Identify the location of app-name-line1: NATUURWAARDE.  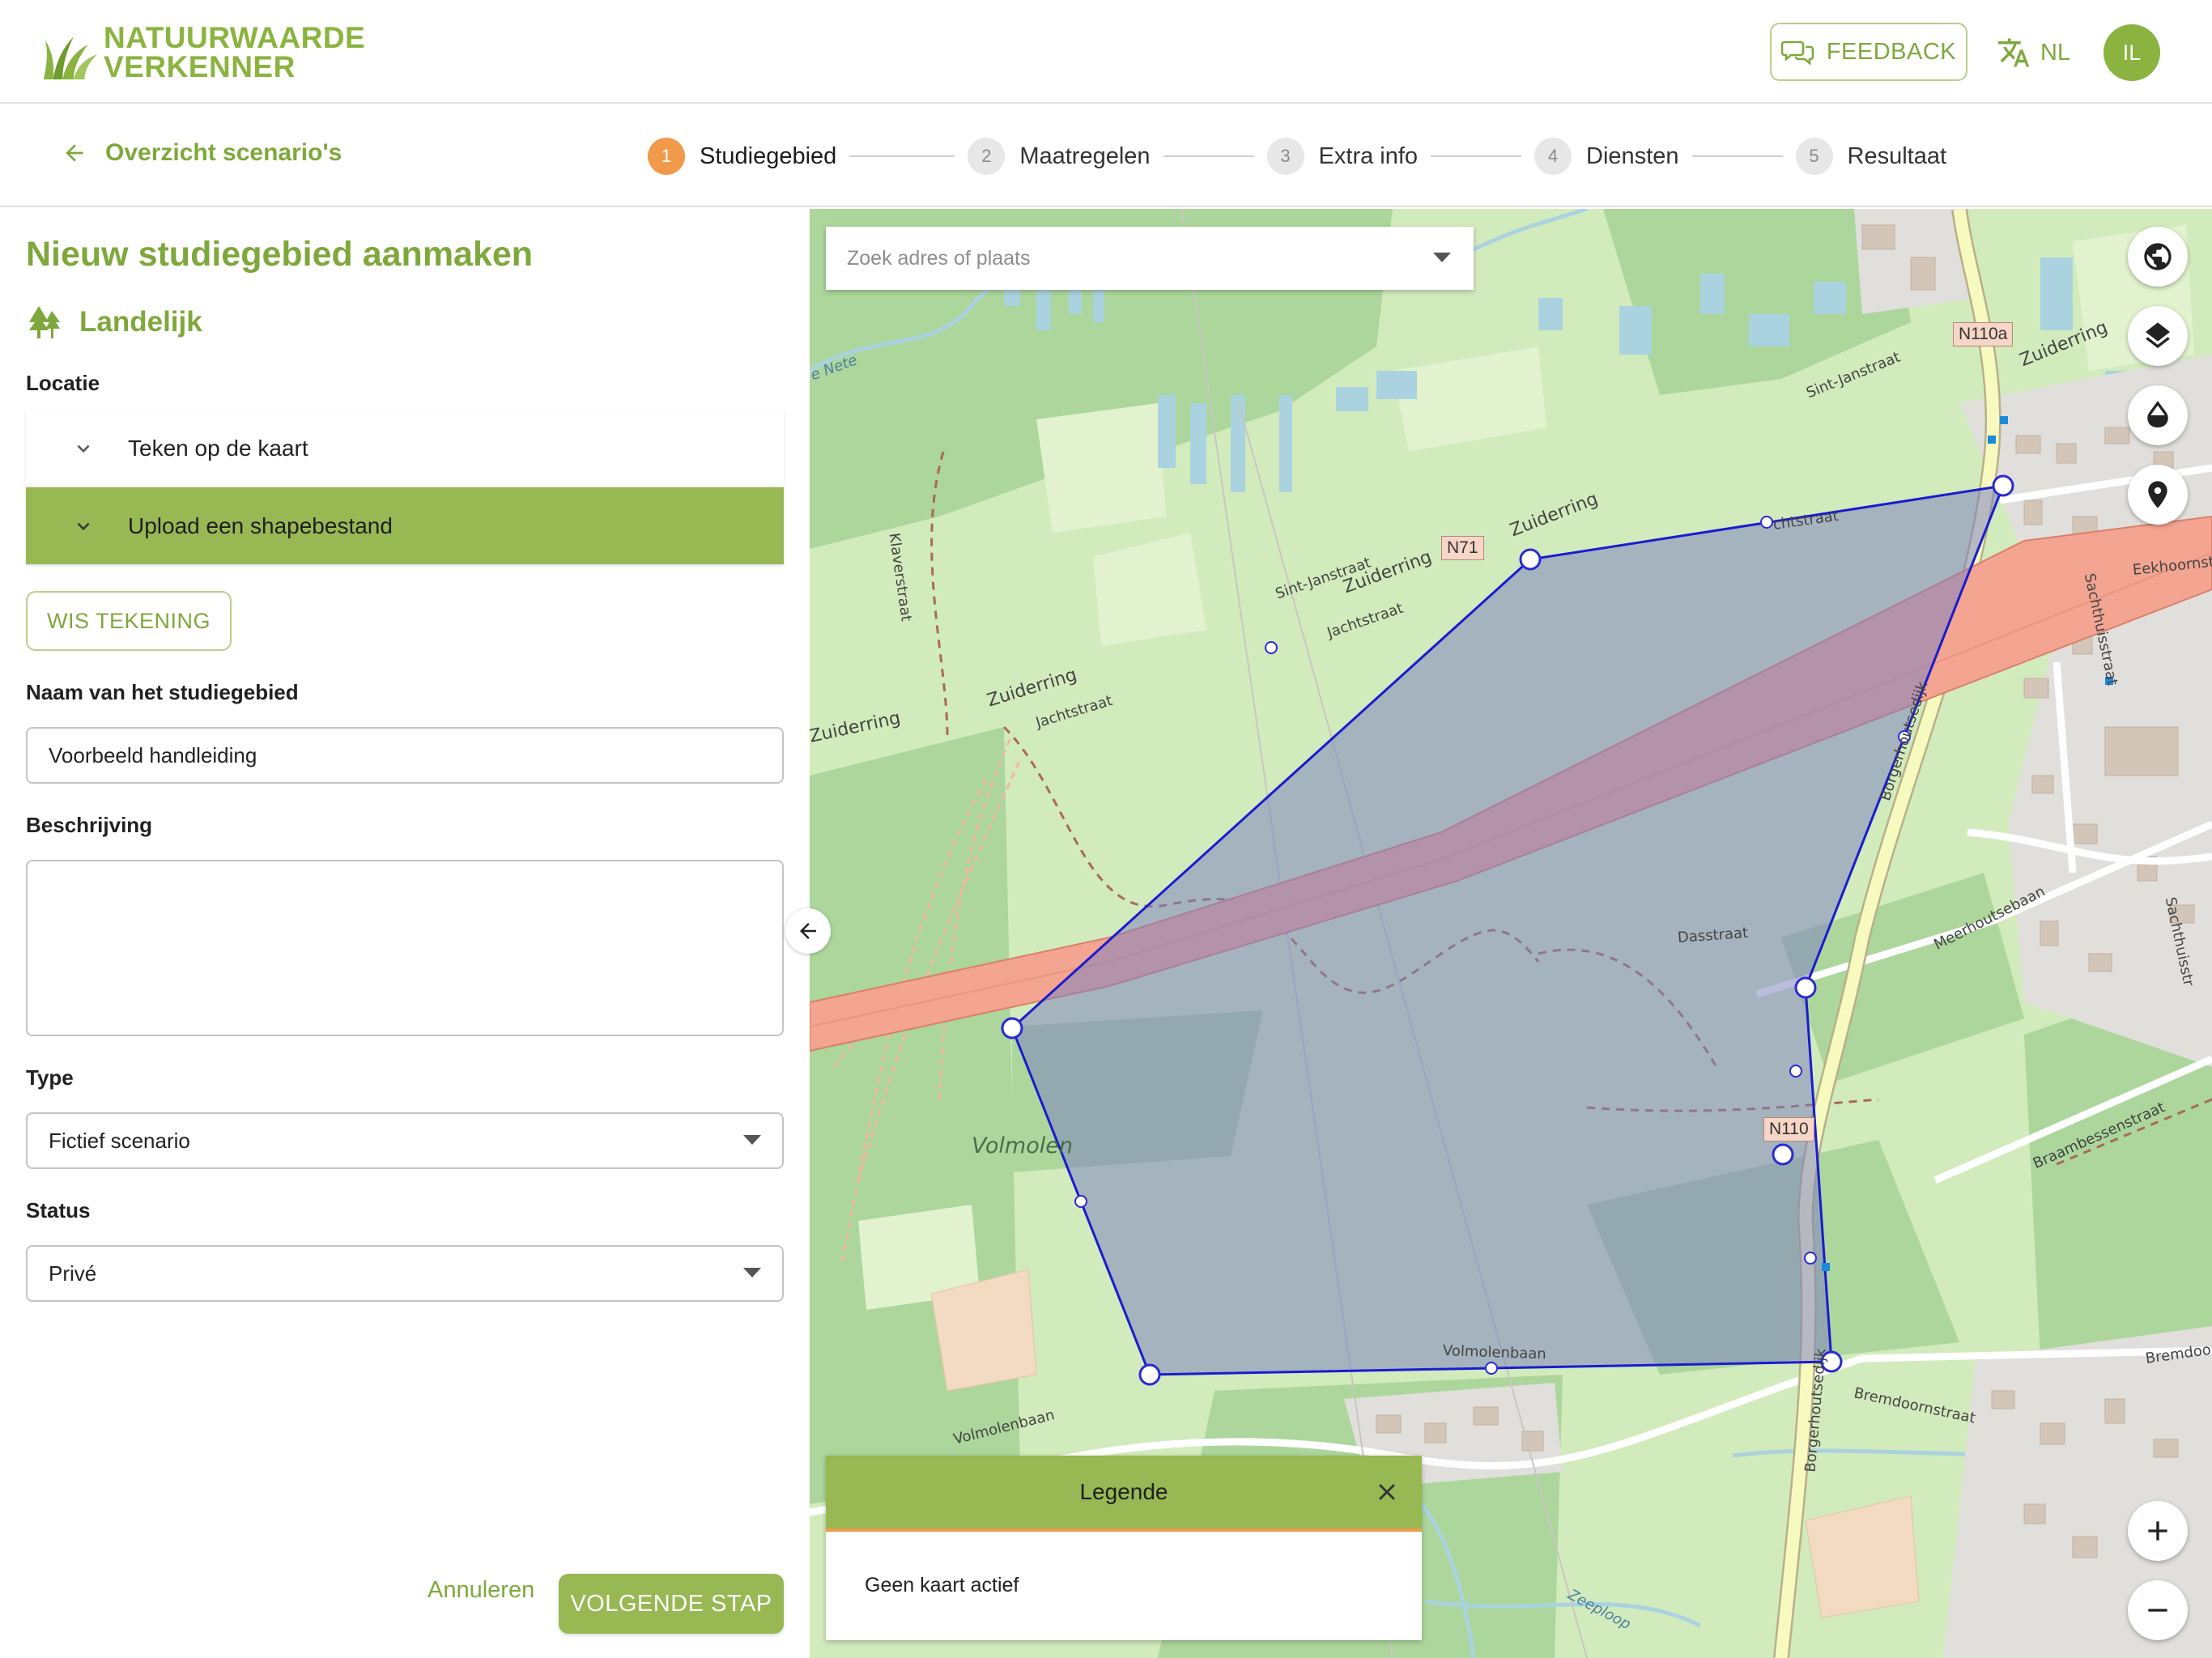
(235, 37).